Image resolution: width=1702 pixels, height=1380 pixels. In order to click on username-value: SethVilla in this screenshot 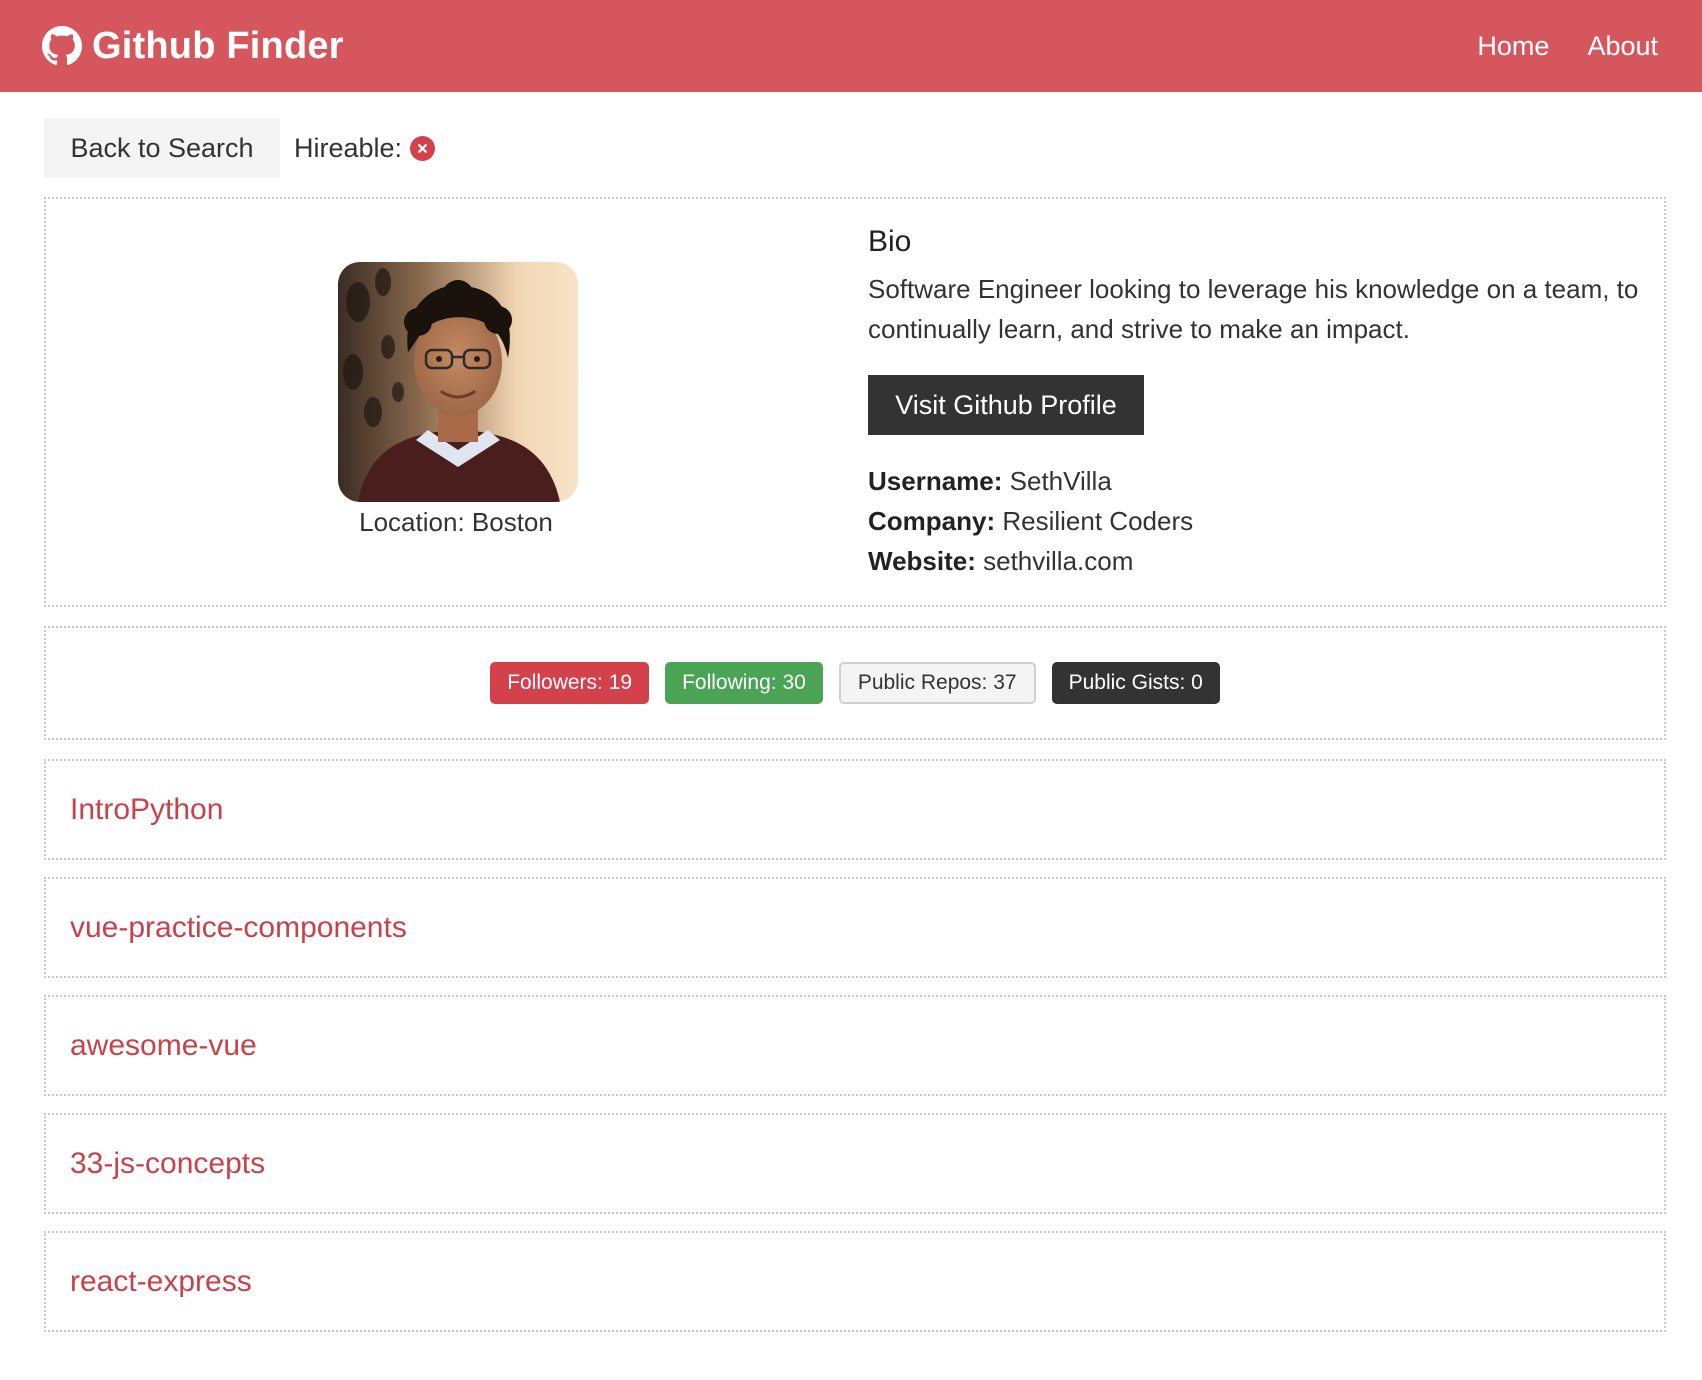, I will do `click(1060, 481)`.